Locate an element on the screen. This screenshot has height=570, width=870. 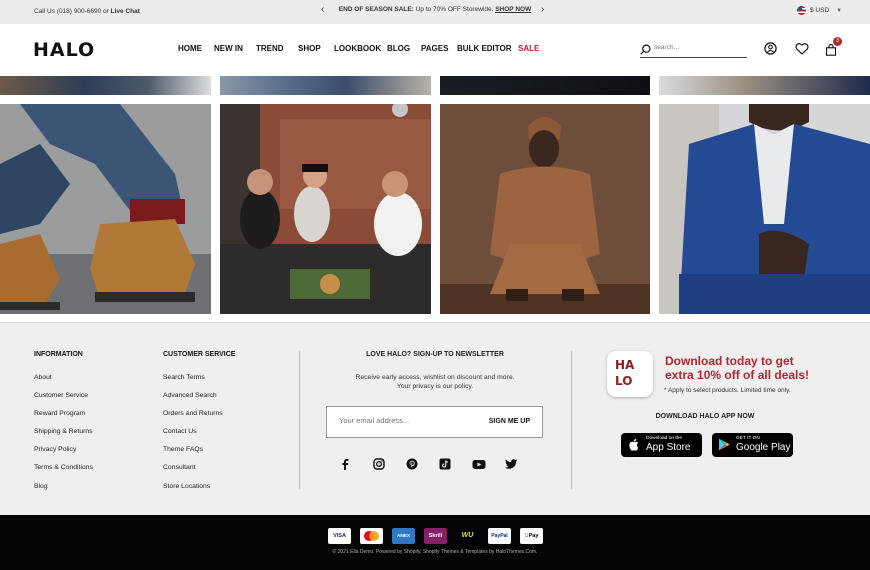
download-app-title: DOWNLOAD HALO APP NOW is located at coordinates (705, 416).